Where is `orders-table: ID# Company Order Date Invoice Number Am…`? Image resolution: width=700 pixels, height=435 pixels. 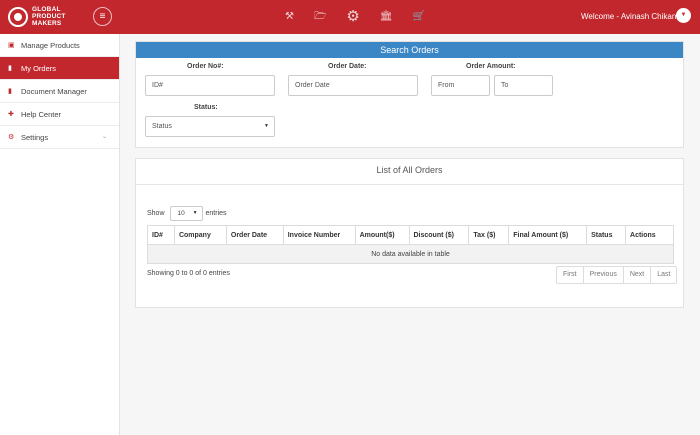 orders-table: ID# Company Order Date Invoice Number Am… is located at coordinates (410, 244).